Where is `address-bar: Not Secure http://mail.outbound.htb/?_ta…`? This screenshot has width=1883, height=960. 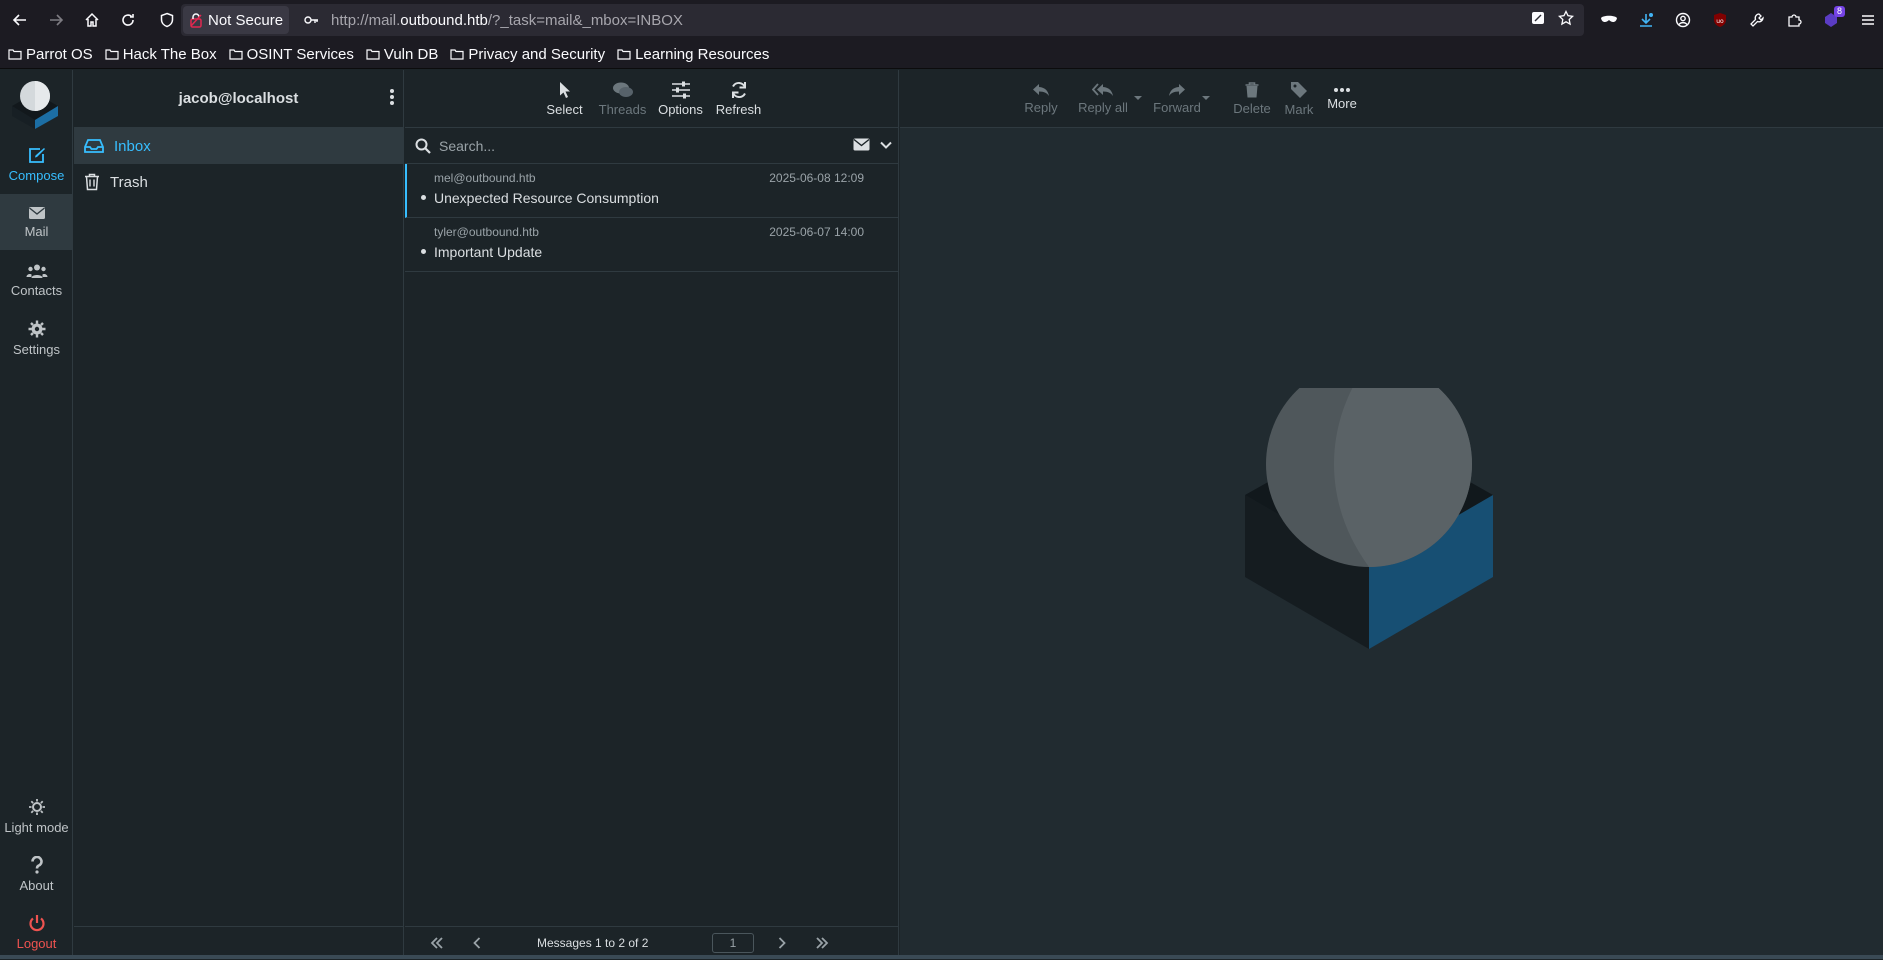 address-bar: Not Secure http://mail.outbound.htb/?_ta… is located at coordinates (882, 20).